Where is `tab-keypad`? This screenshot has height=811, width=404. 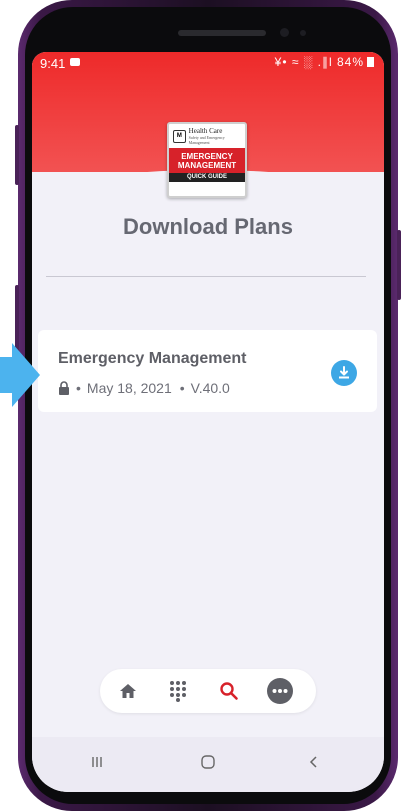 tab-keypad is located at coordinates (178, 691).